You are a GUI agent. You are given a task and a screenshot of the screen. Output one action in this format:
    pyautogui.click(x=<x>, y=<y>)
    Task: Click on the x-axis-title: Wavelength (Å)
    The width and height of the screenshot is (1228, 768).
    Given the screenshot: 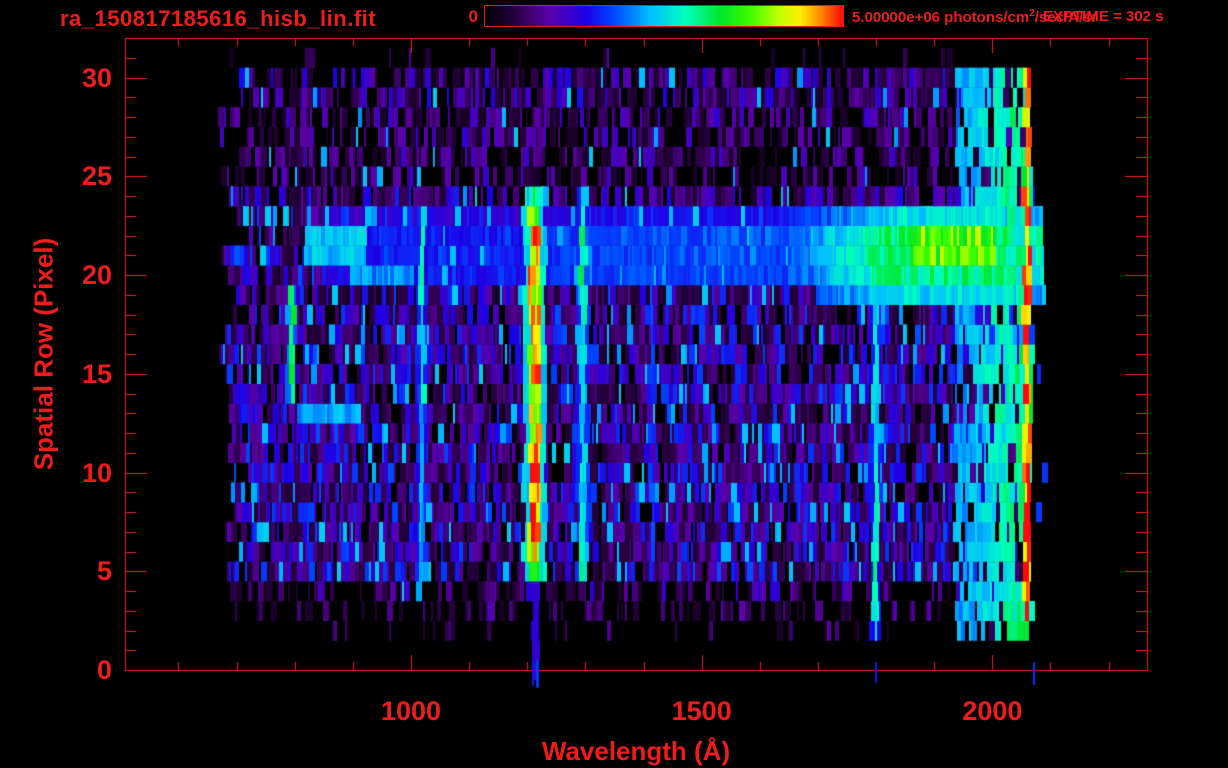 What is the action you would take?
    pyautogui.click(x=636, y=751)
    